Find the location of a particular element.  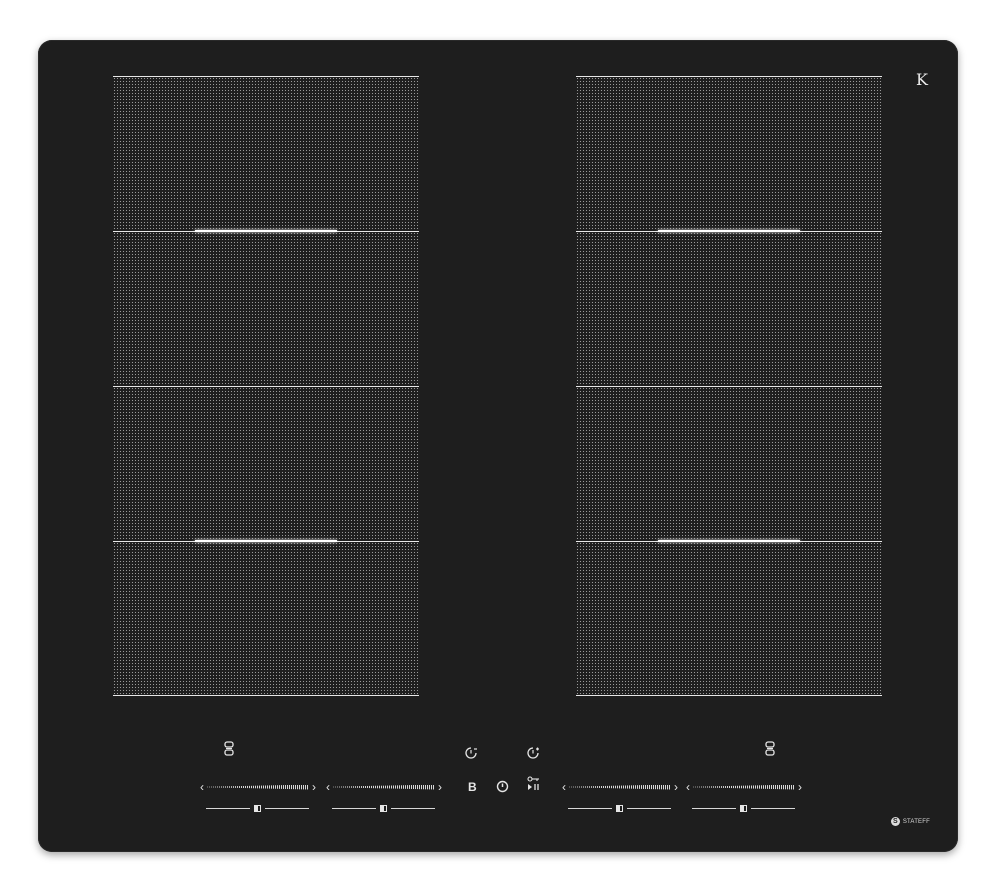

power-icon is located at coordinates (502, 789).